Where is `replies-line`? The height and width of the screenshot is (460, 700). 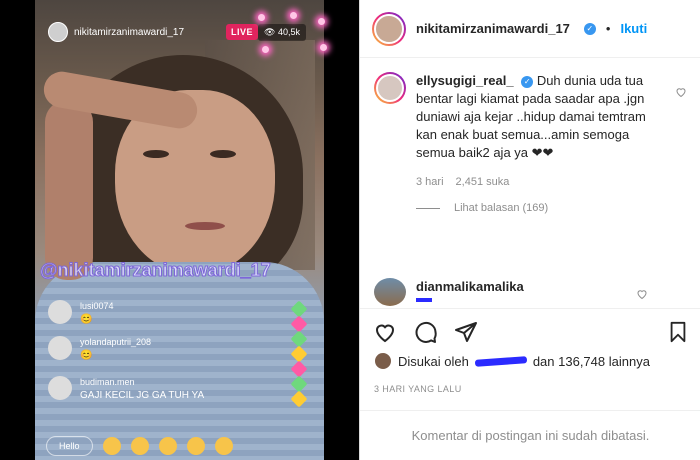 replies-line is located at coordinates (428, 208).